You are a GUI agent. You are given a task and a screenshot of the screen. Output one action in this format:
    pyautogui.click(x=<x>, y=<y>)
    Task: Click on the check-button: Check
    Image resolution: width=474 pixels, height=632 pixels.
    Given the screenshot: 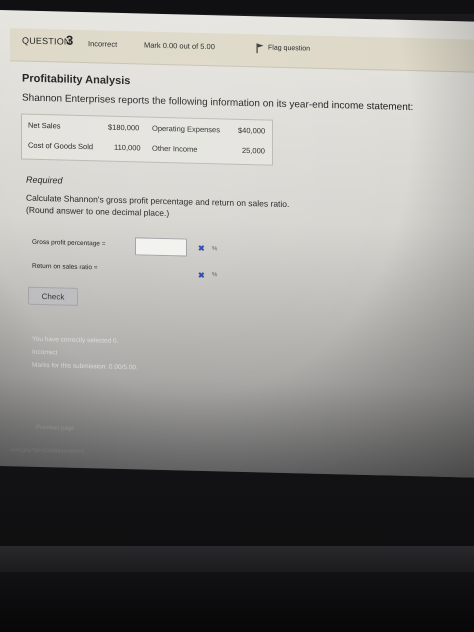 What is the action you would take?
    pyautogui.click(x=53, y=296)
    